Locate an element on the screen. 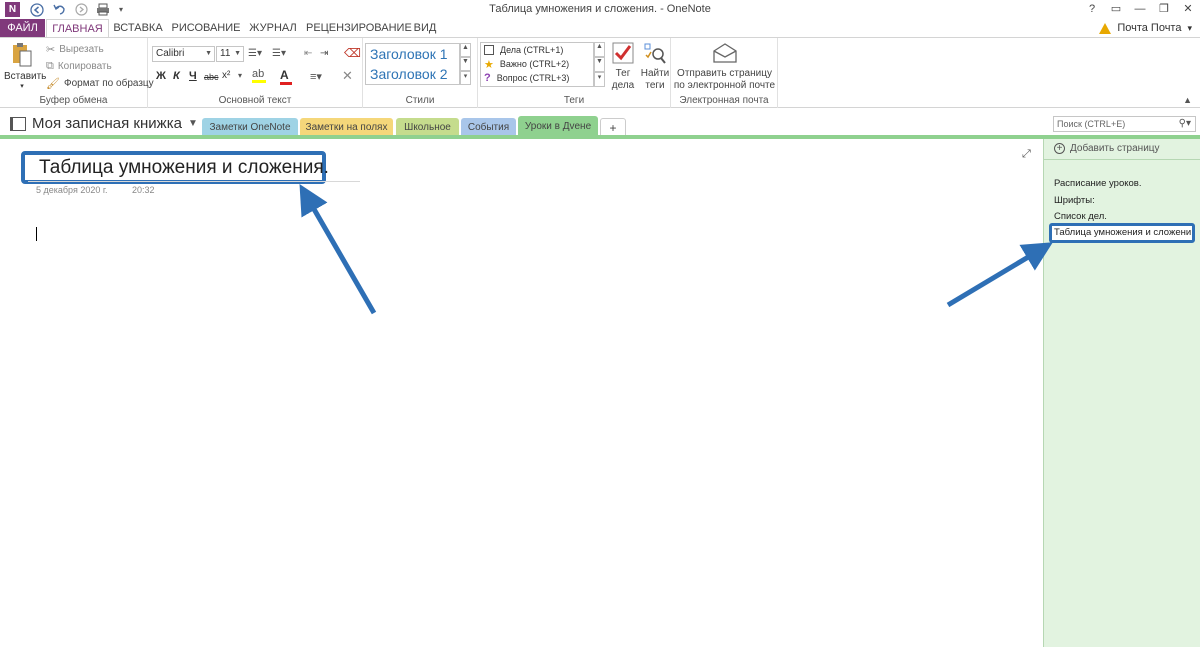  email-page-label: Отправить страницу по электронной почте is located at coordinates (724, 79).